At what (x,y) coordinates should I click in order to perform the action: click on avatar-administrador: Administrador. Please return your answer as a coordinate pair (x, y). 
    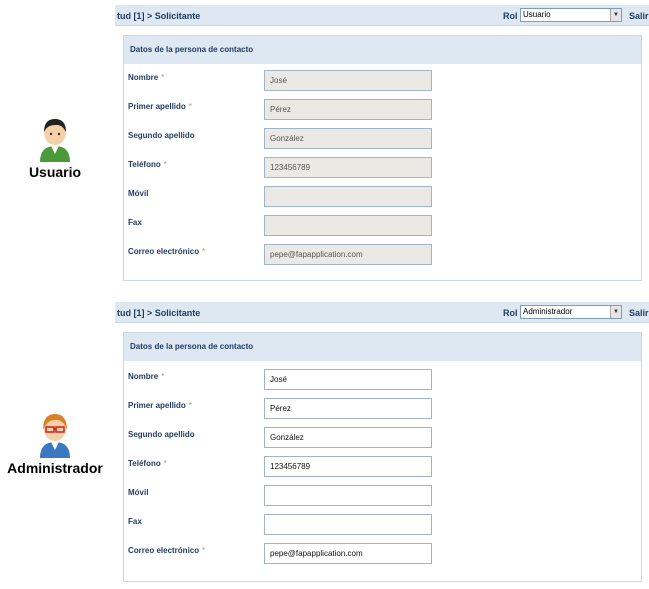
    Looking at the image, I should click on (55, 443).